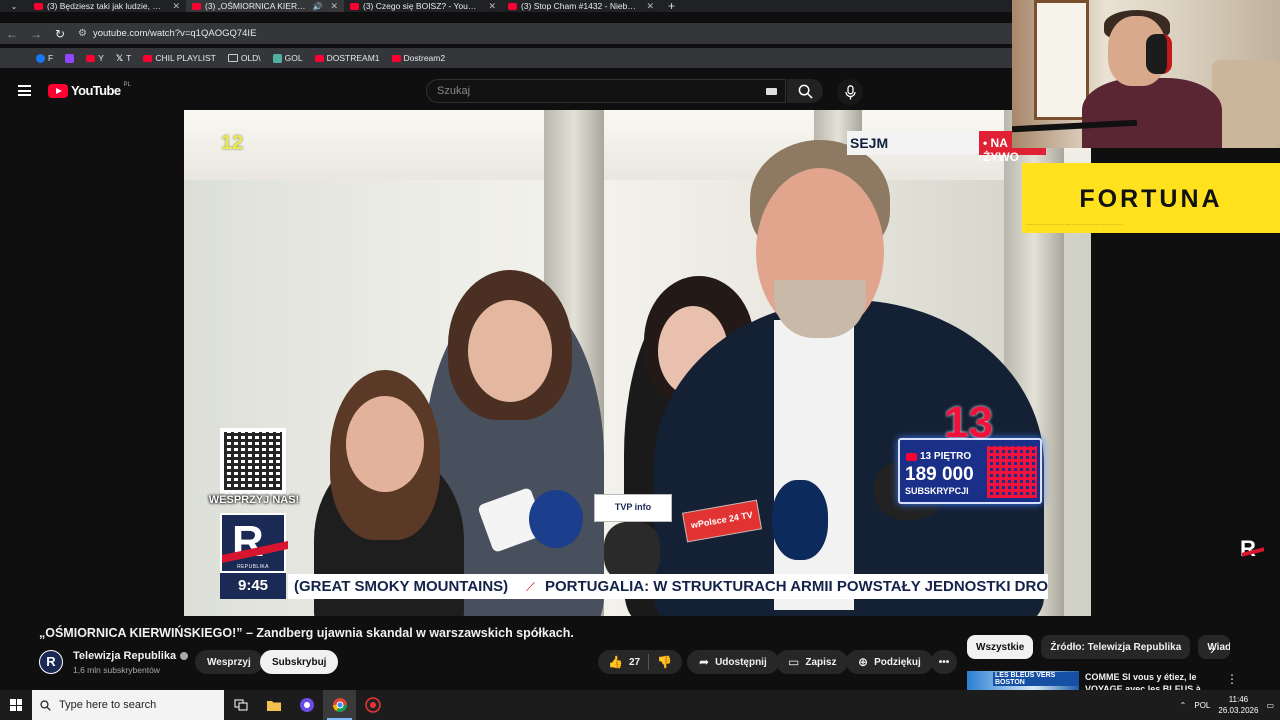  Describe the element at coordinates (14, 6) in the screenshot. I see `tab-search-chevron-icon: ⌄` at that location.